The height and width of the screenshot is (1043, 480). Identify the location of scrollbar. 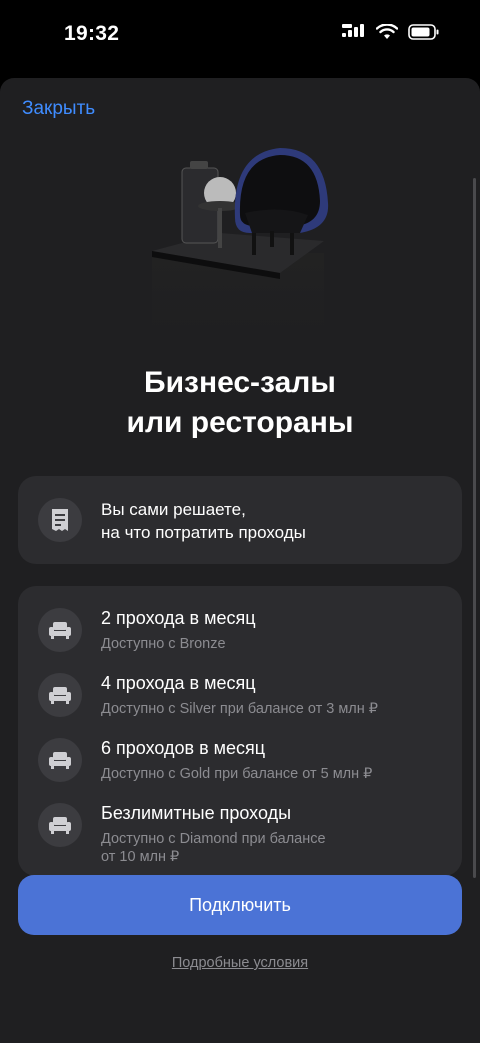
(474, 528).